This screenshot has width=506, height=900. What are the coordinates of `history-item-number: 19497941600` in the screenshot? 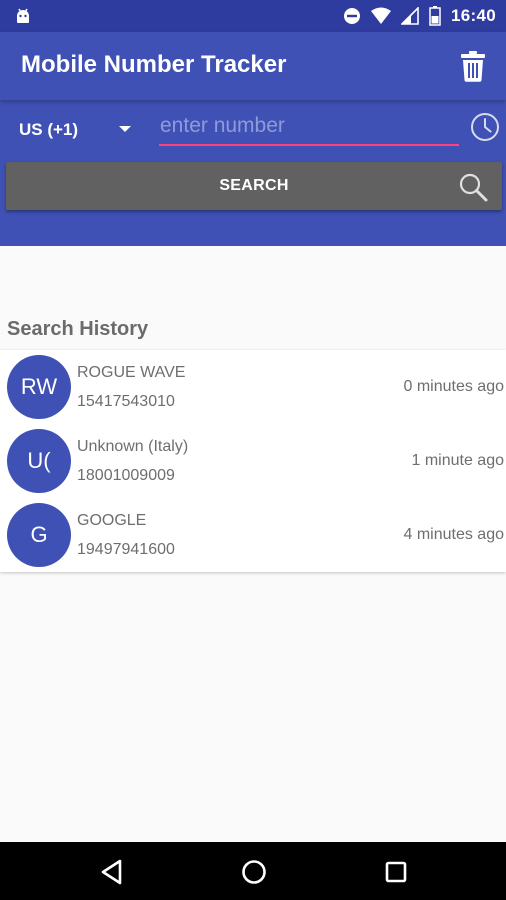 It's located at (126, 549).